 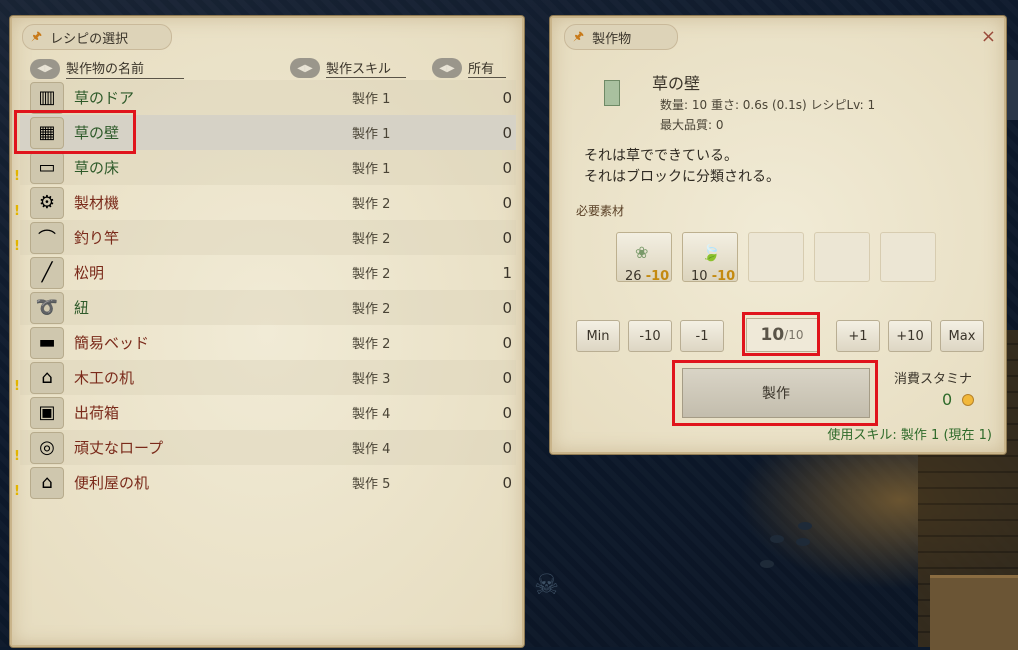 What do you see at coordinates (676, 83) in the screenshot?
I see `product-name: 草の壁` at bounding box center [676, 83].